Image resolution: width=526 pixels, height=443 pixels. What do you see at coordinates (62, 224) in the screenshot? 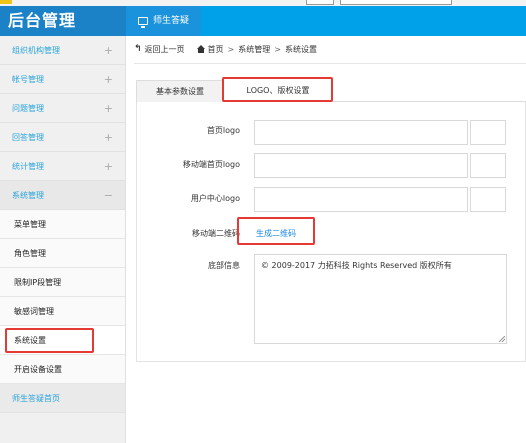
I see `sidebar-subitem-menu: 菜单管理` at bounding box center [62, 224].